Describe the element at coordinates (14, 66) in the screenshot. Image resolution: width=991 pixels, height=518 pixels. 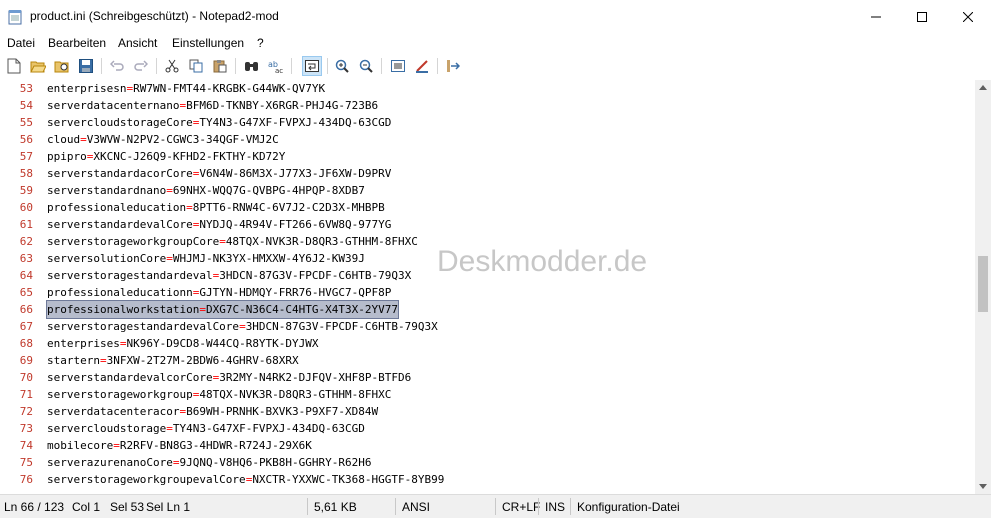
I see `new-file-button` at that location.